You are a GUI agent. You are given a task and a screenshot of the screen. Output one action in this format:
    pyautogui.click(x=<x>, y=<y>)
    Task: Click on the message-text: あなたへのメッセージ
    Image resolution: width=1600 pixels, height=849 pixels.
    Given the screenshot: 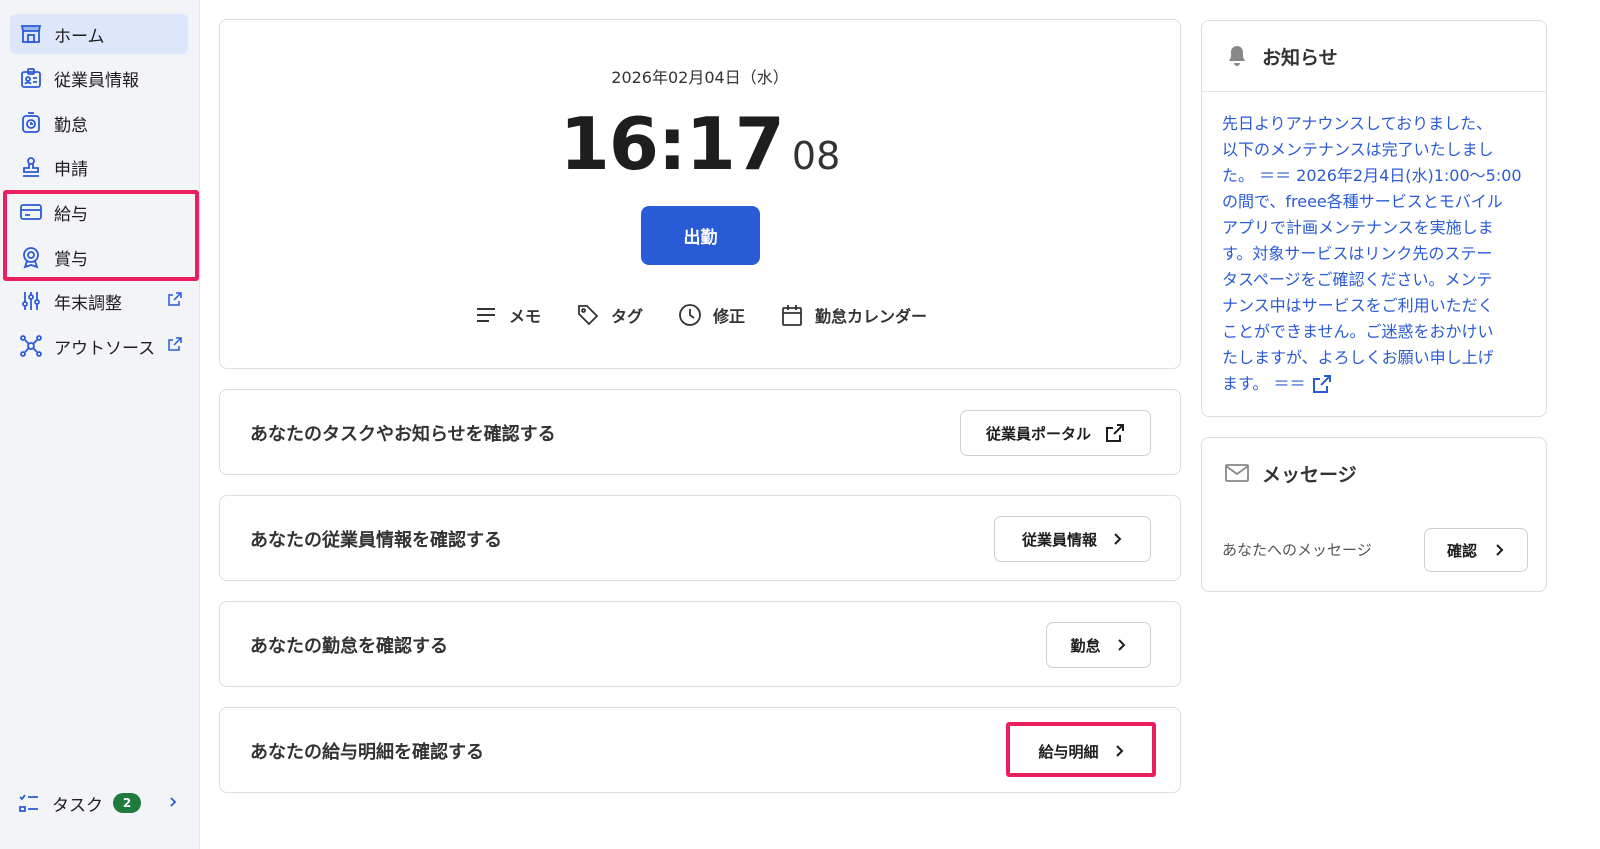 What is the action you would take?
    pyautogui.click(x=1297, y=549)
    